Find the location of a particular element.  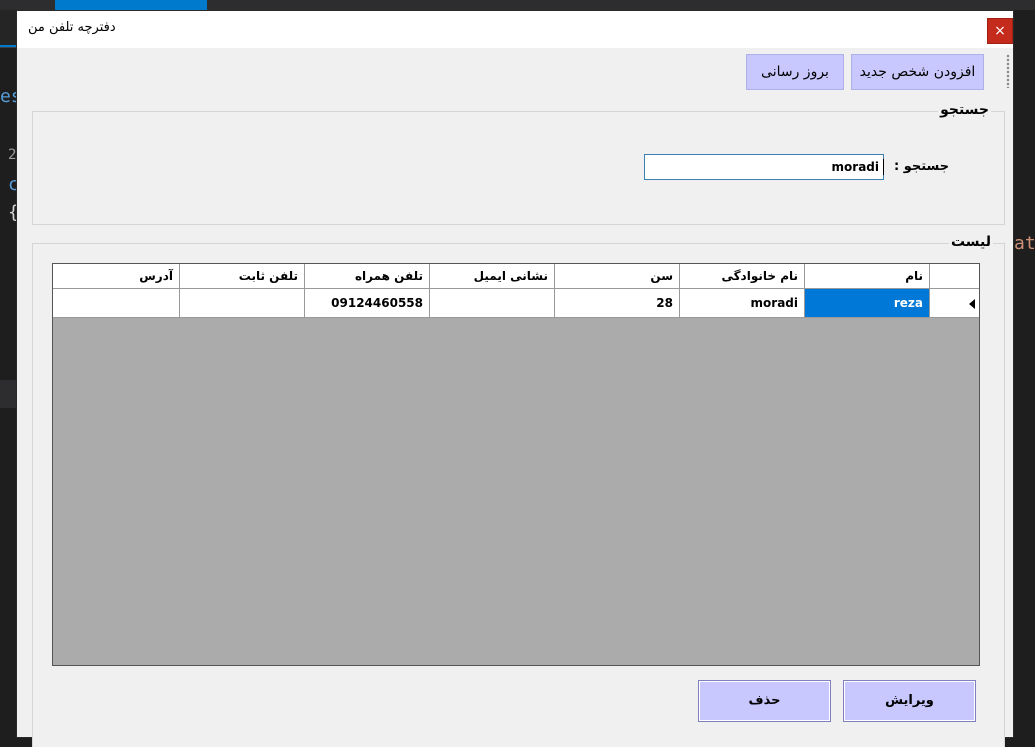

table-cell: reza is located at coordinates (866, 303).